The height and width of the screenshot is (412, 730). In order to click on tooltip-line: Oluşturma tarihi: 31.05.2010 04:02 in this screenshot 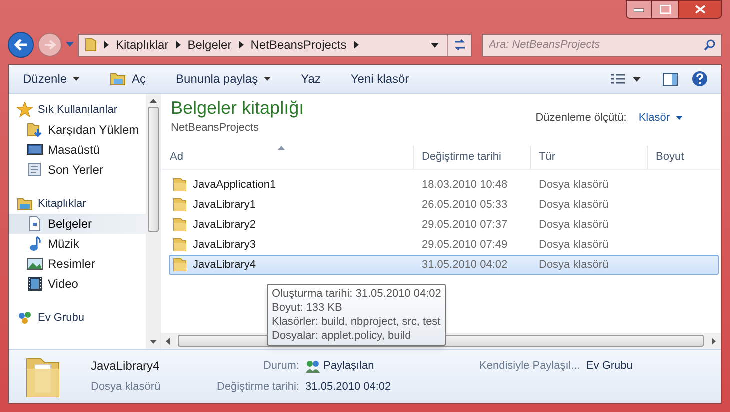, I will do `click(357, 294)`.